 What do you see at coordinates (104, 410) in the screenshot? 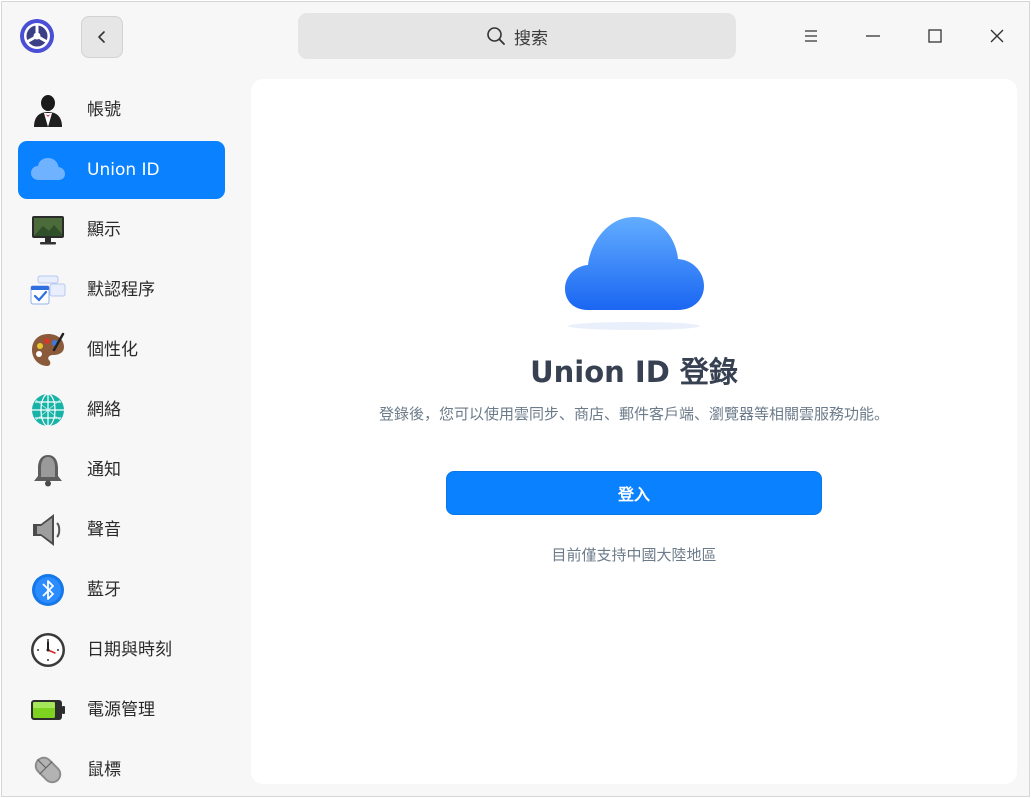
I see `sidebar-item-label: 網絡` at bounding box center [104, 410].